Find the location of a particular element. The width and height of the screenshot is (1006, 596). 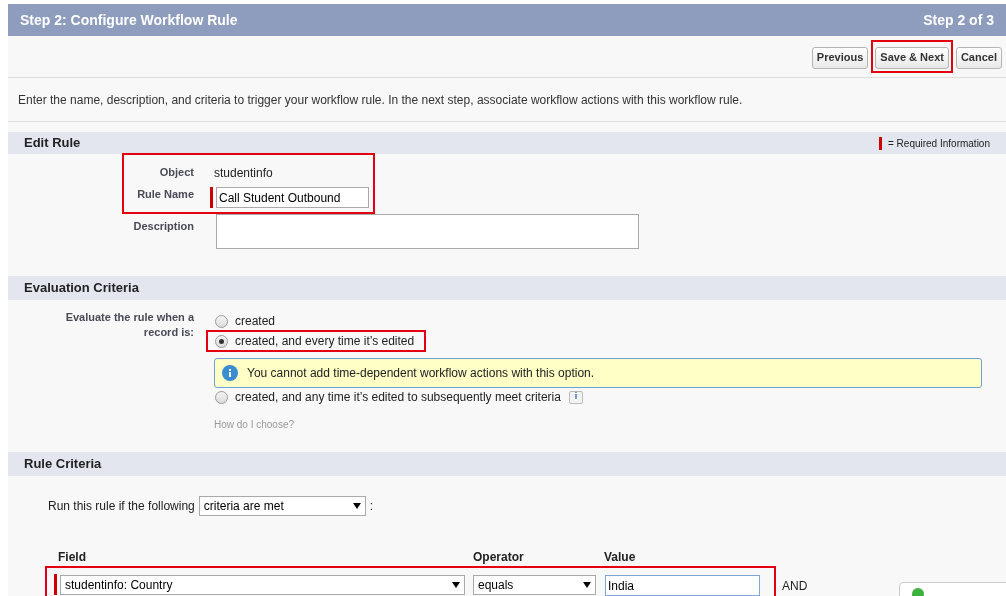

column-header: Value is located at coordinates (620, 557).